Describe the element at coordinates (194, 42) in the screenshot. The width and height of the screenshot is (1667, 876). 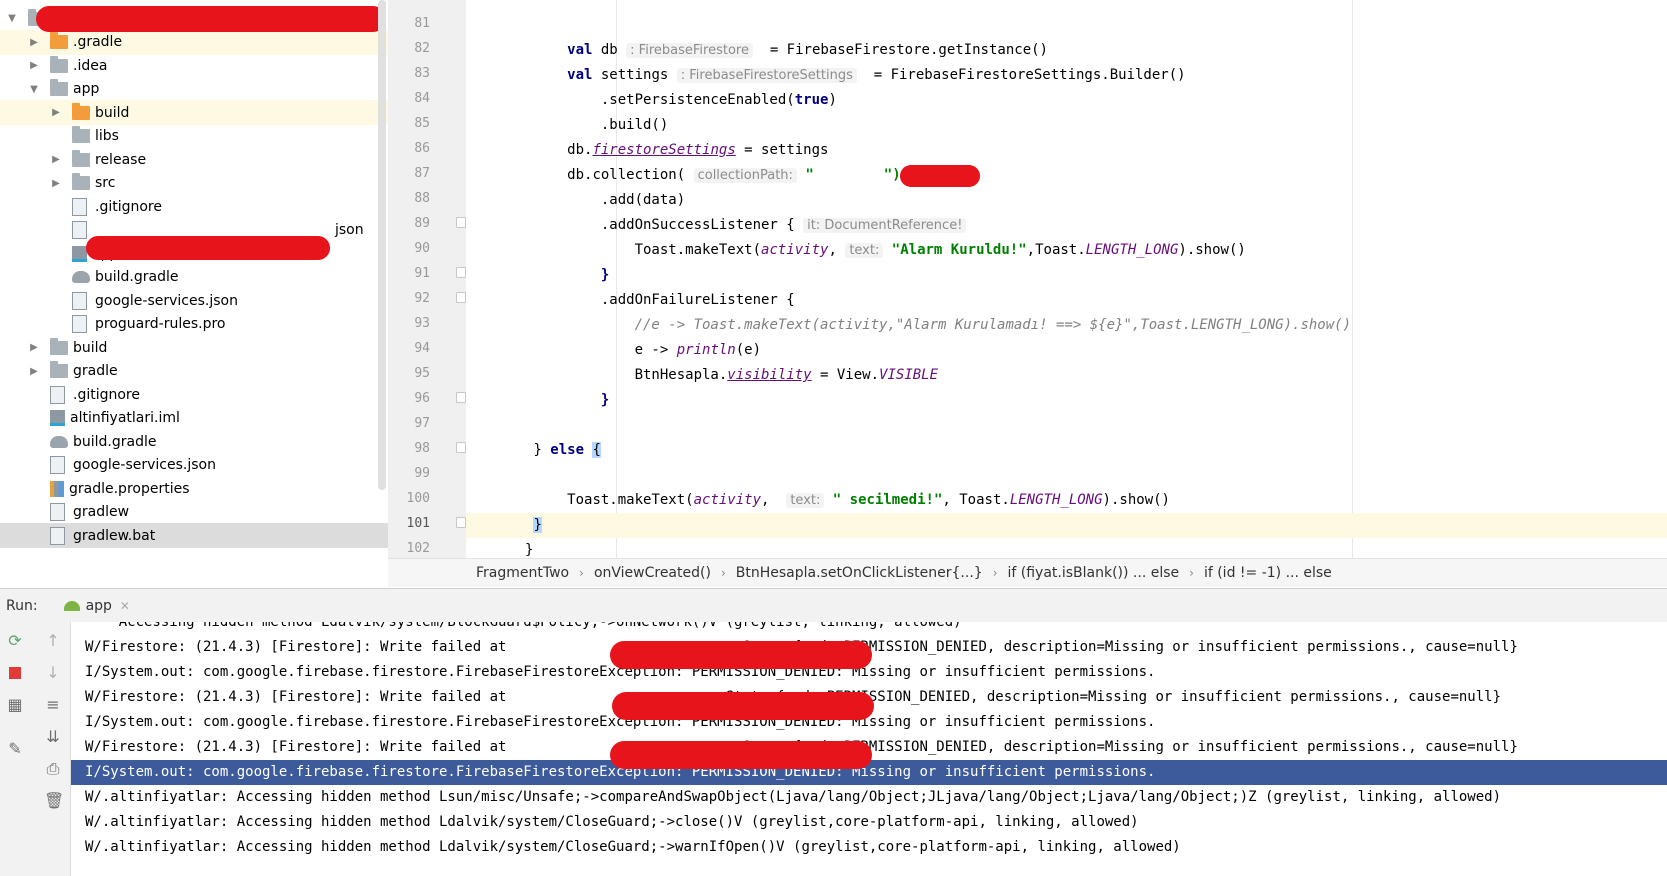
I see `tree-item: ▶ .gradle` at that location.